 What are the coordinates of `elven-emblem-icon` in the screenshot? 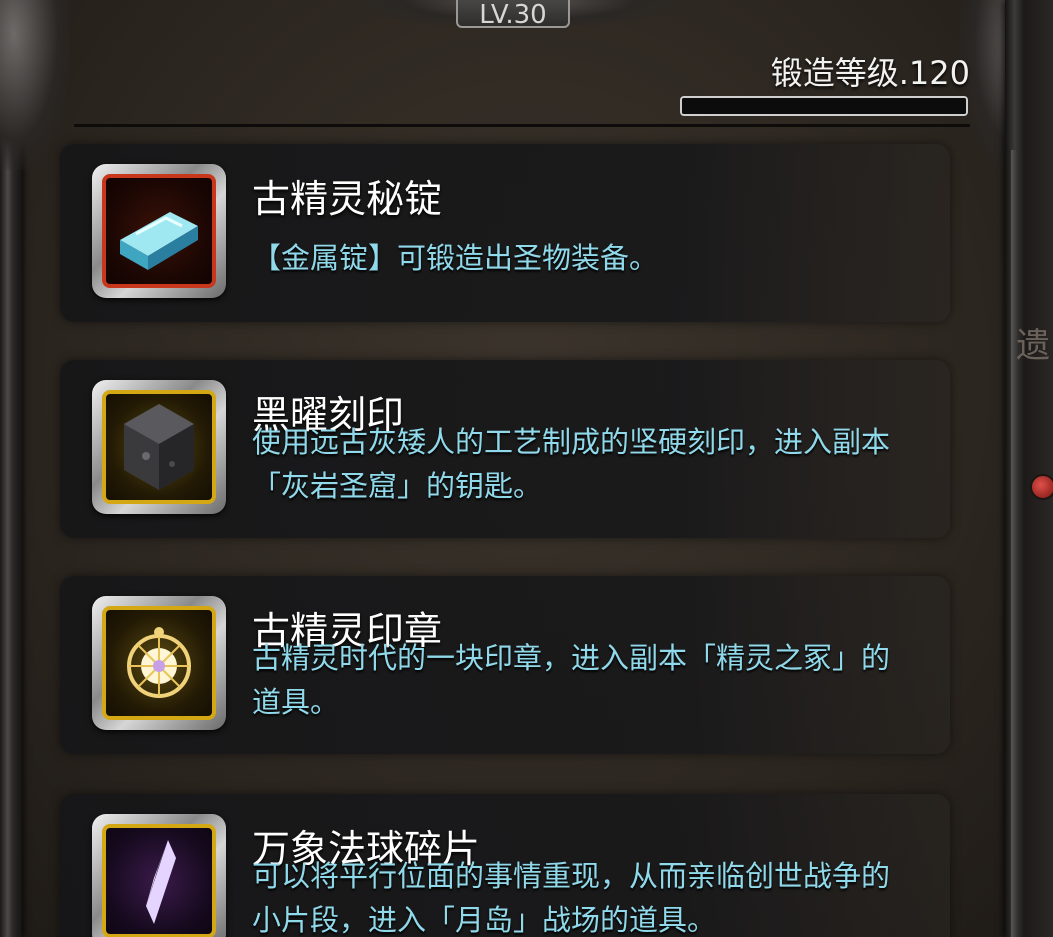 It's located at (159, 663).